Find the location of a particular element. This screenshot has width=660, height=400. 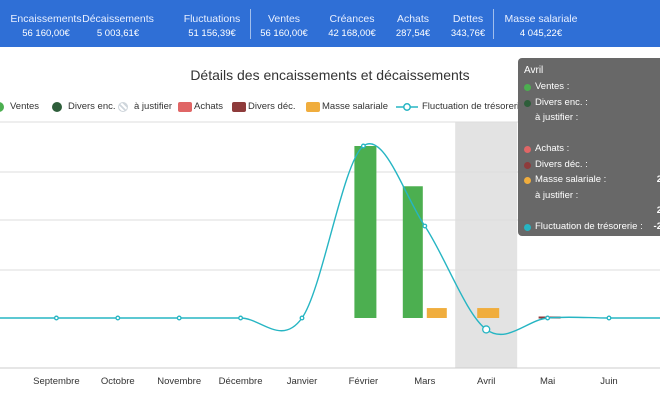

x-tick-label: Novembre is located at coordinates (179, 381).